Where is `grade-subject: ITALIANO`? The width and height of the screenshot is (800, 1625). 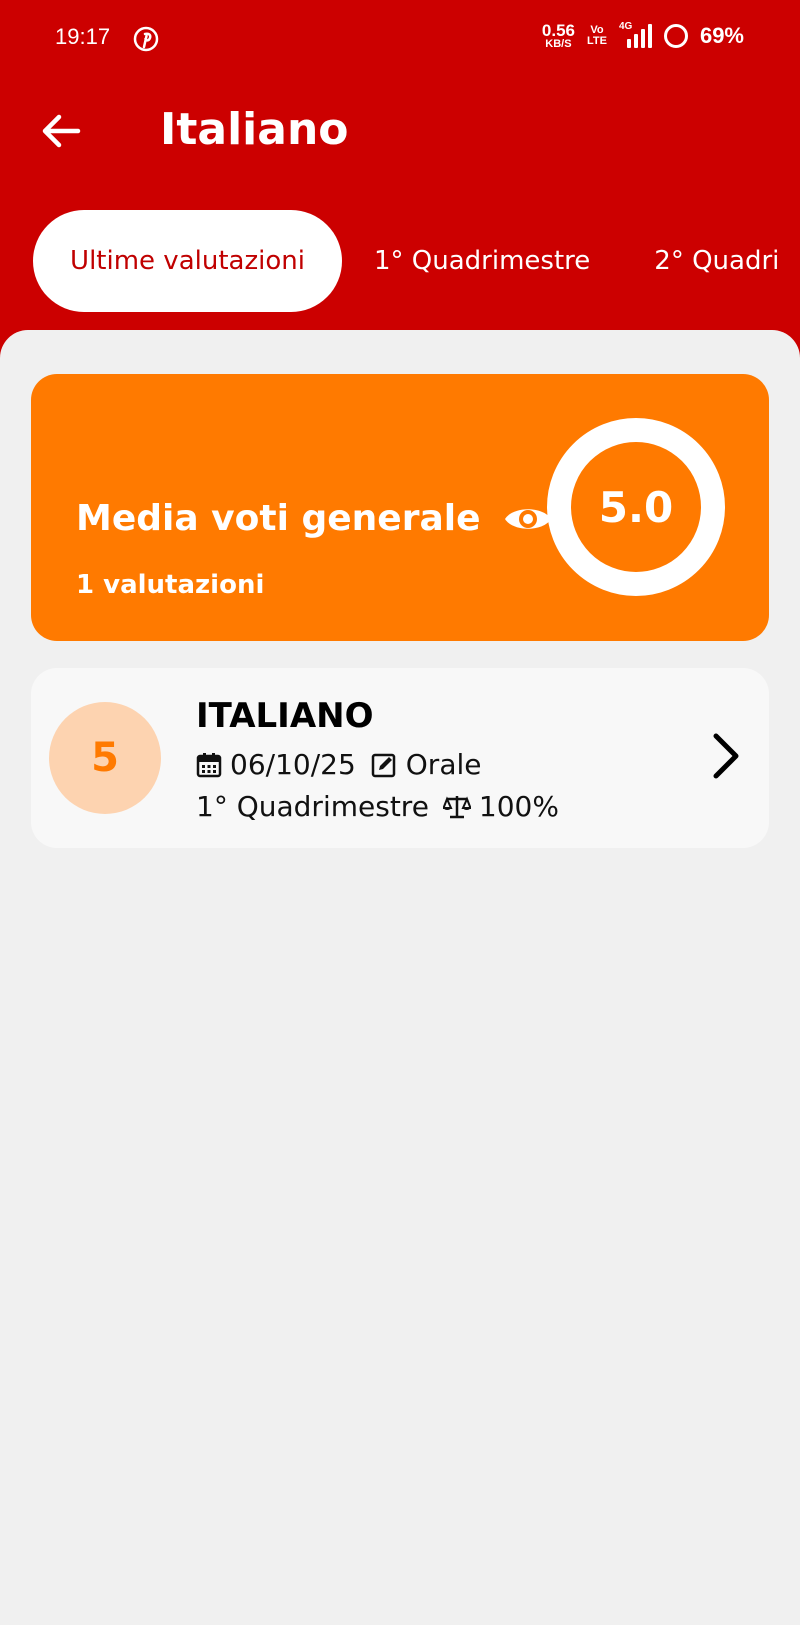
grade-subject: ITALIANO is located at coordinates (285, 716).